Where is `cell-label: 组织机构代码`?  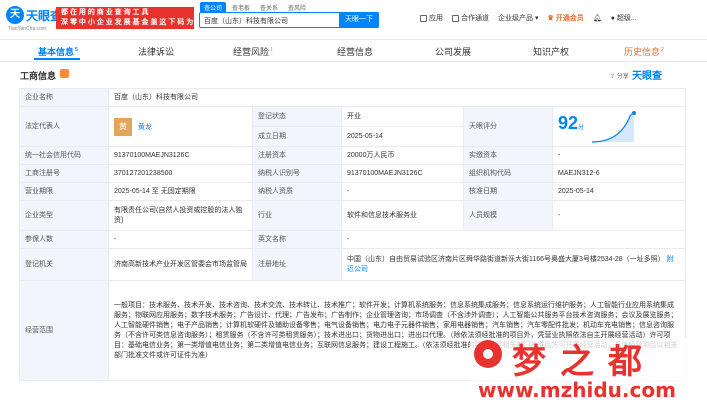 cell-label: 组织机构代码 is located at coordinates (508, 173).